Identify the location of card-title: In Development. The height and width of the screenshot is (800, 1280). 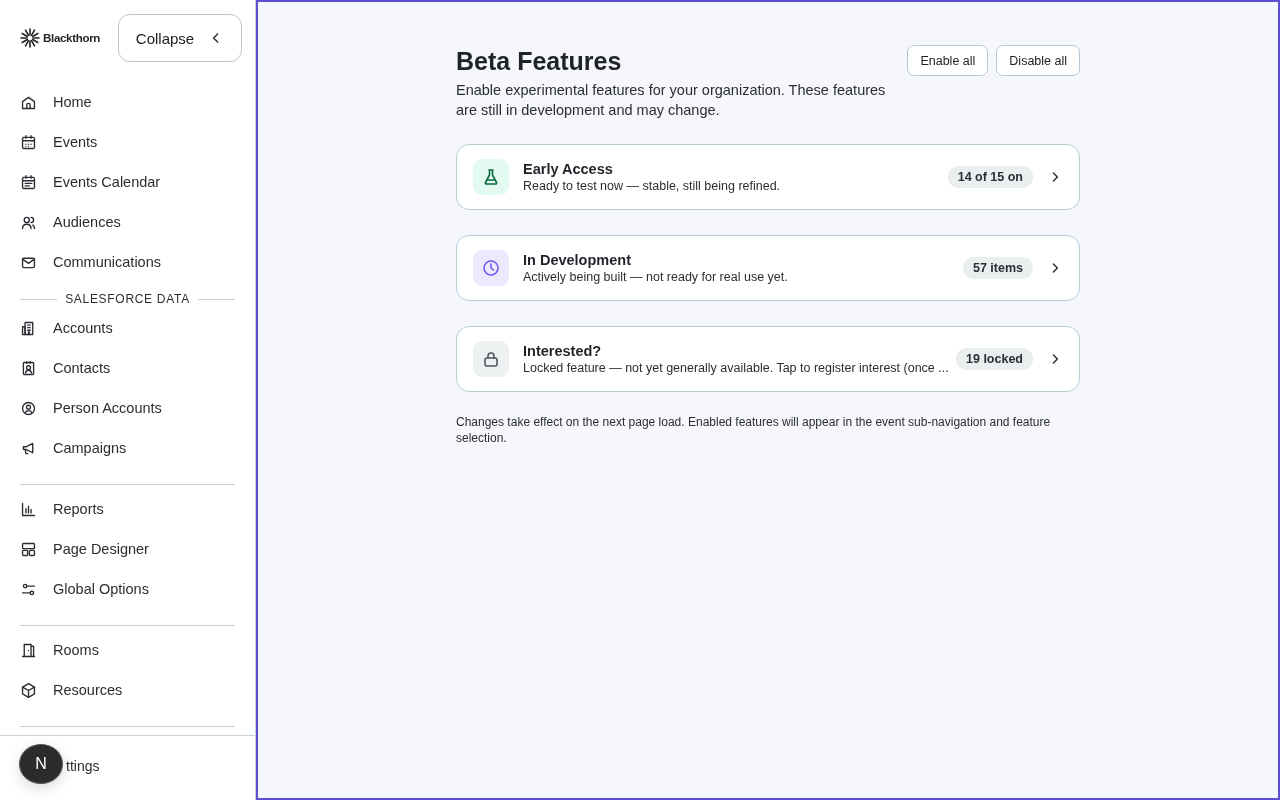
(577, 259).